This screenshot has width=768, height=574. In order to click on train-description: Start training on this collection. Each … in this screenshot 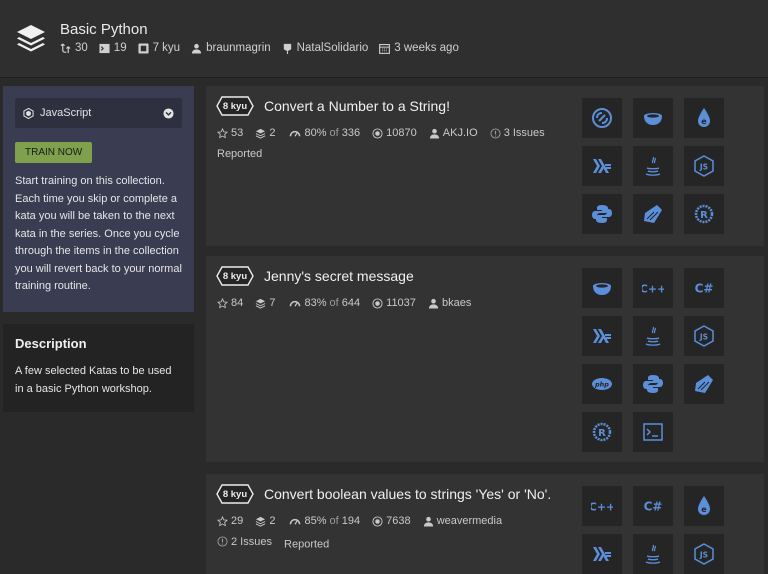, I will do `click(98, 233)`.